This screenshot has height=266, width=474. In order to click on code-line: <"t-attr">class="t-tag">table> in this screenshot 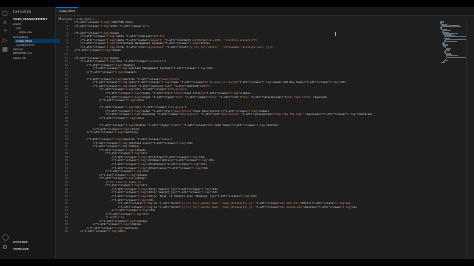, I will do `click(107, 146)`.